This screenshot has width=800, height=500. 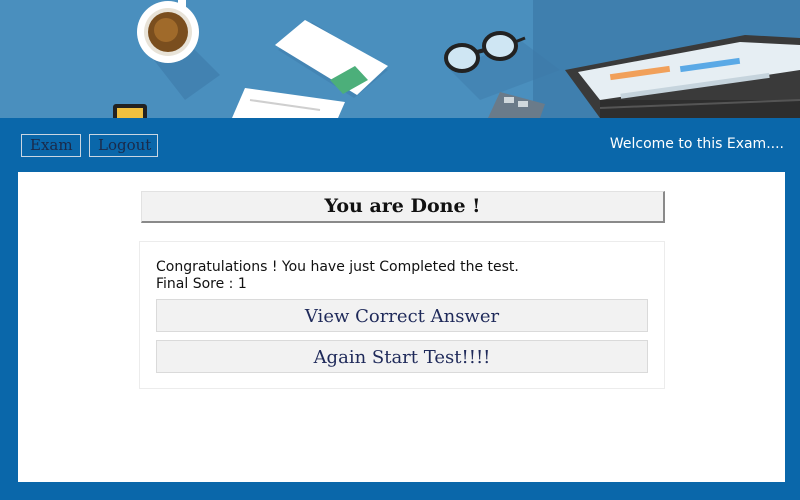 What do you see at coordinates (402, 315) in the screenshot?
I see `view-correct-answer-button: View Correct Answer` at bounding box center [402, 315].